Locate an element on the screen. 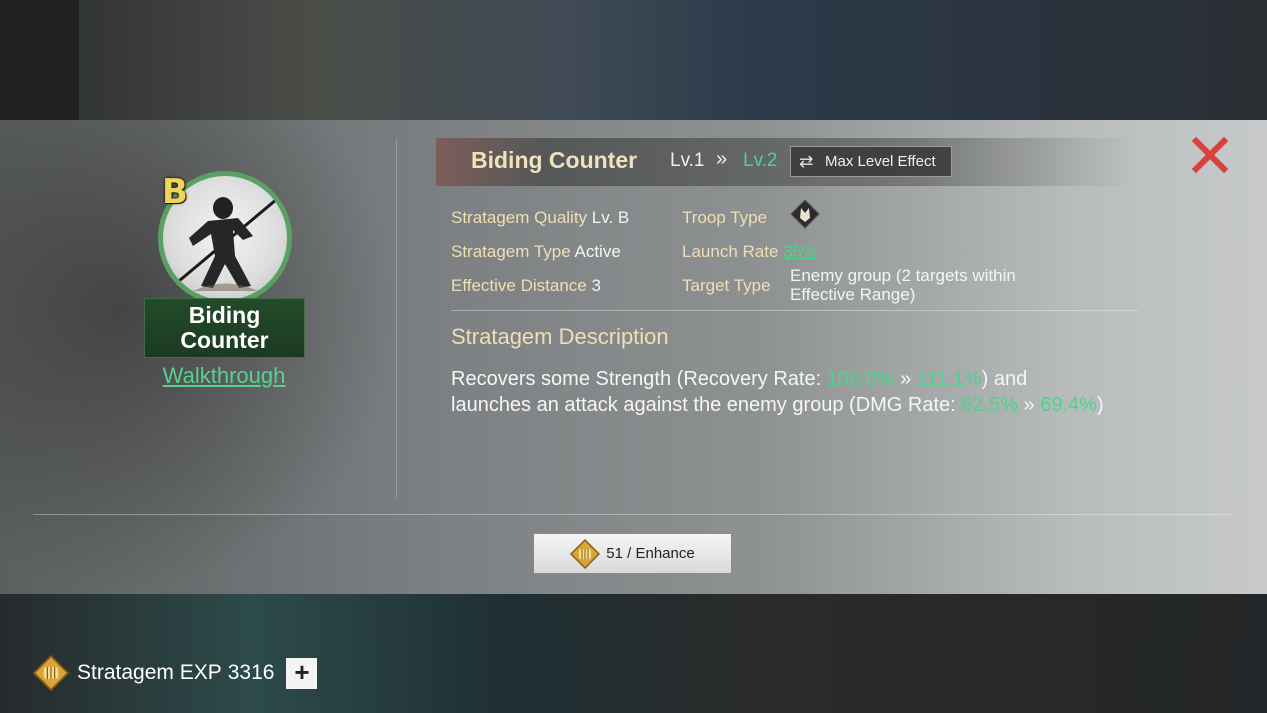  close-icon is located at coordinates (1210, 155).